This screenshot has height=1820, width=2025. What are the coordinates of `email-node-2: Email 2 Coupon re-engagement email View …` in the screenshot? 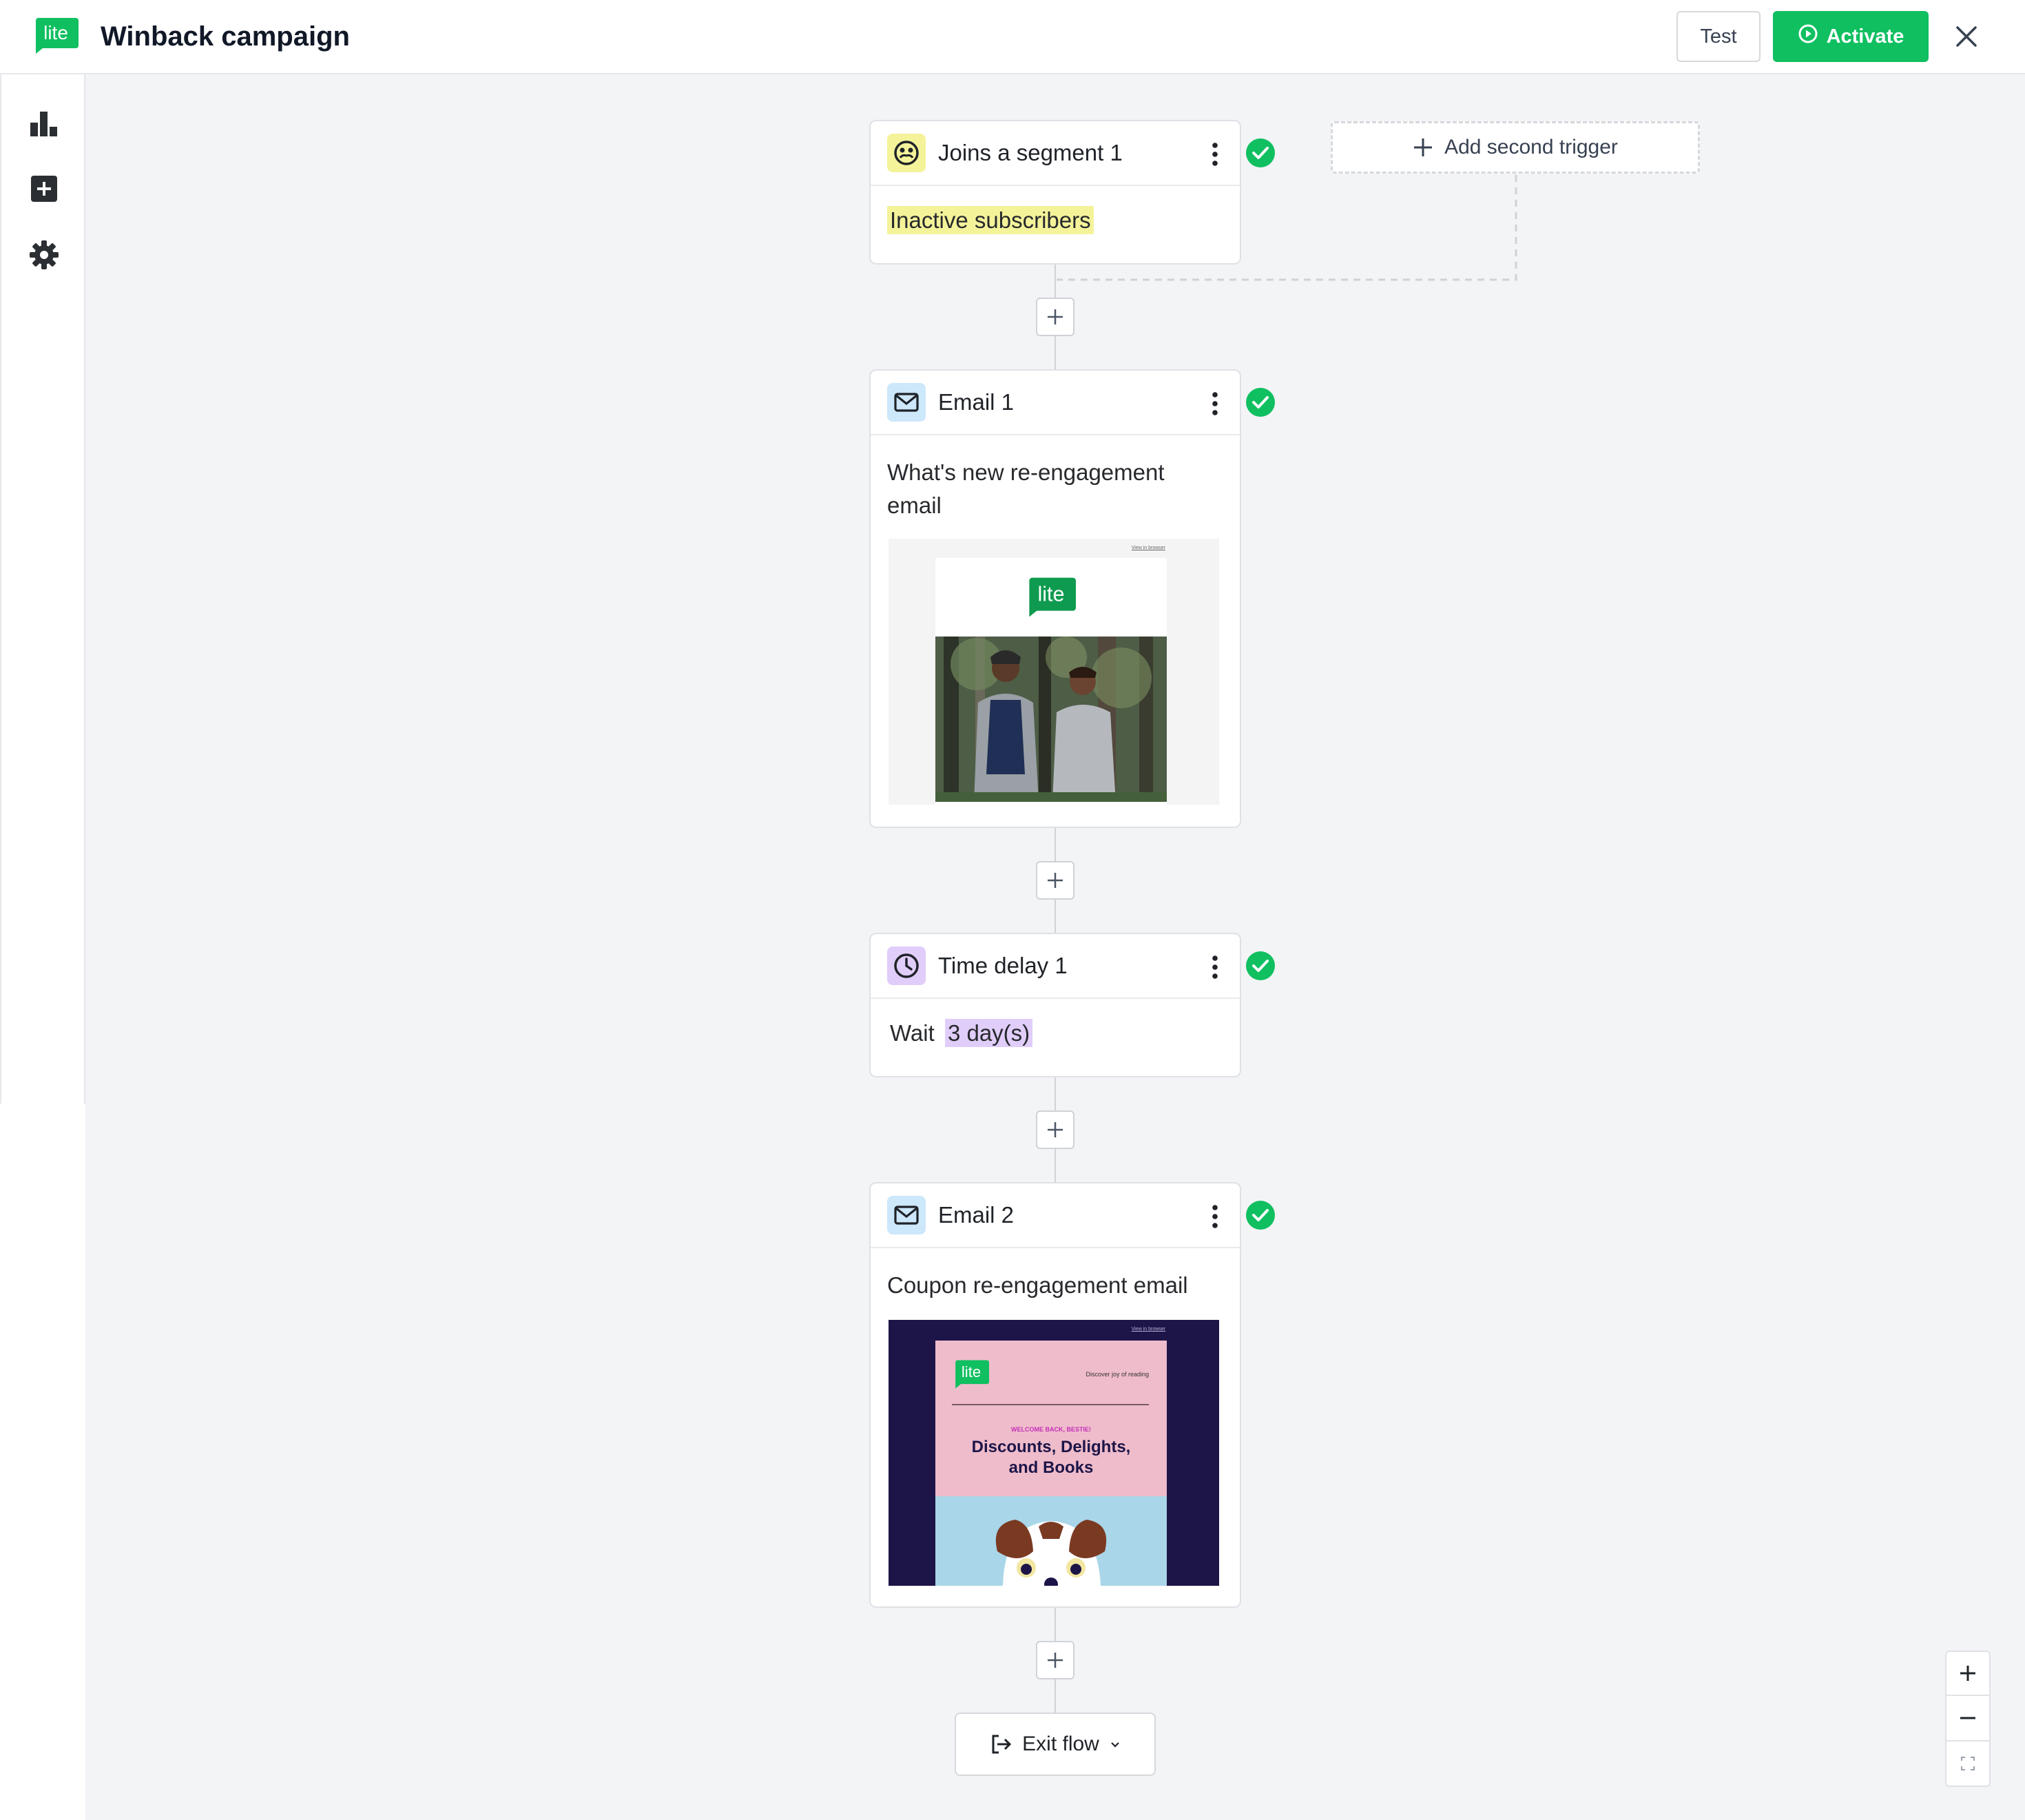 It's located at (1055, 1395).